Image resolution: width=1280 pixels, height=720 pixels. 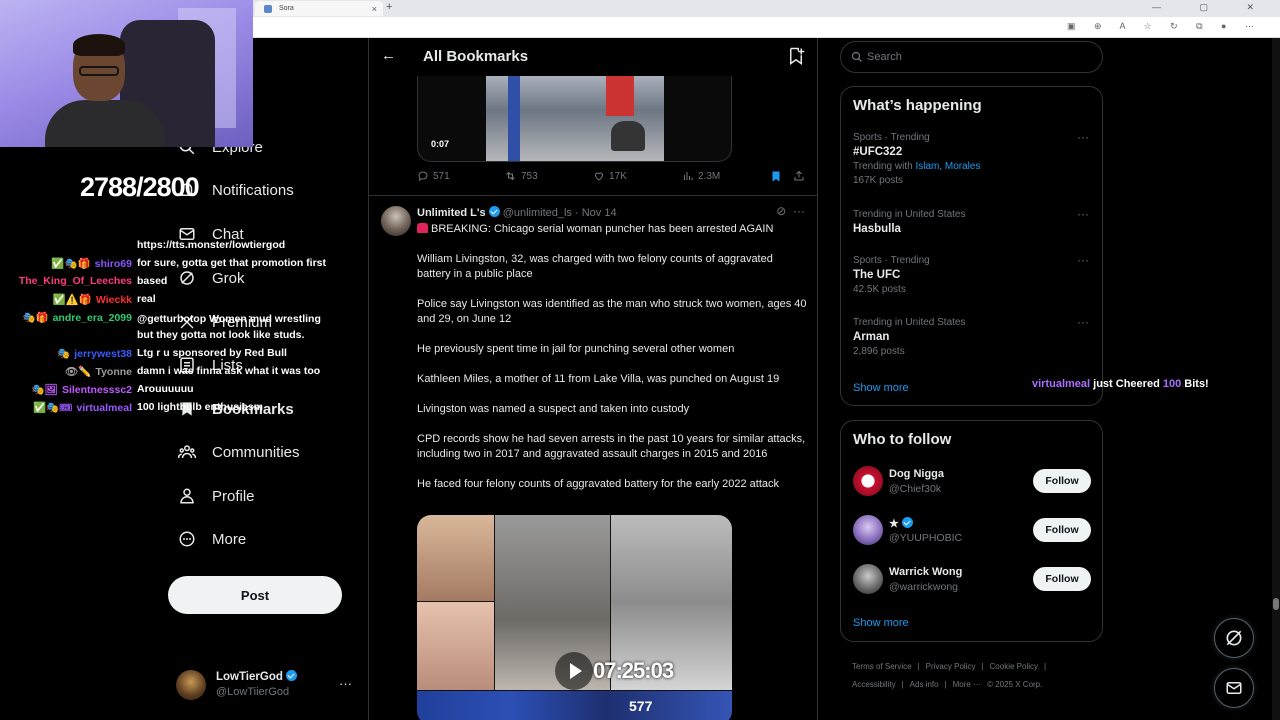 I want to click on footer-link: Privacy Policy, so click(x=951, y=666).